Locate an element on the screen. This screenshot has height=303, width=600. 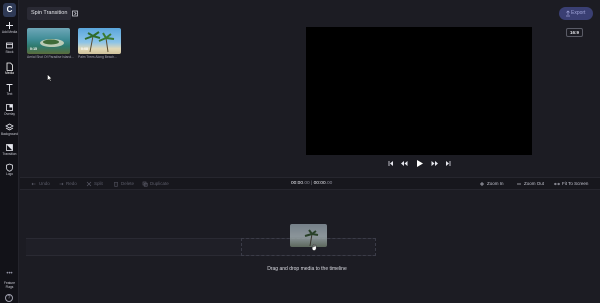
total-time: 00:00 is located at coordinates (319, 183).